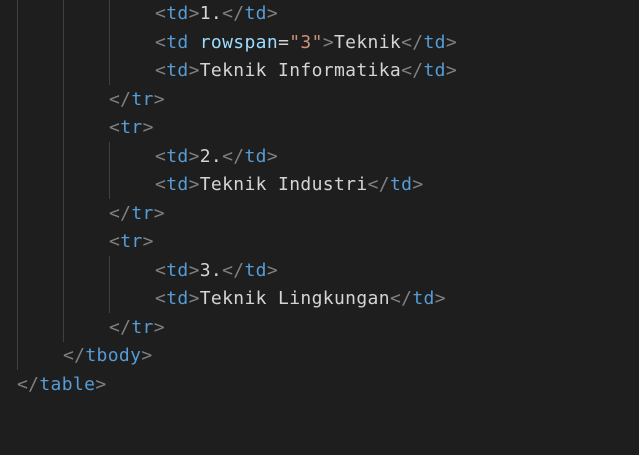  I want to click on equals-sign: =, so click(284, 42).